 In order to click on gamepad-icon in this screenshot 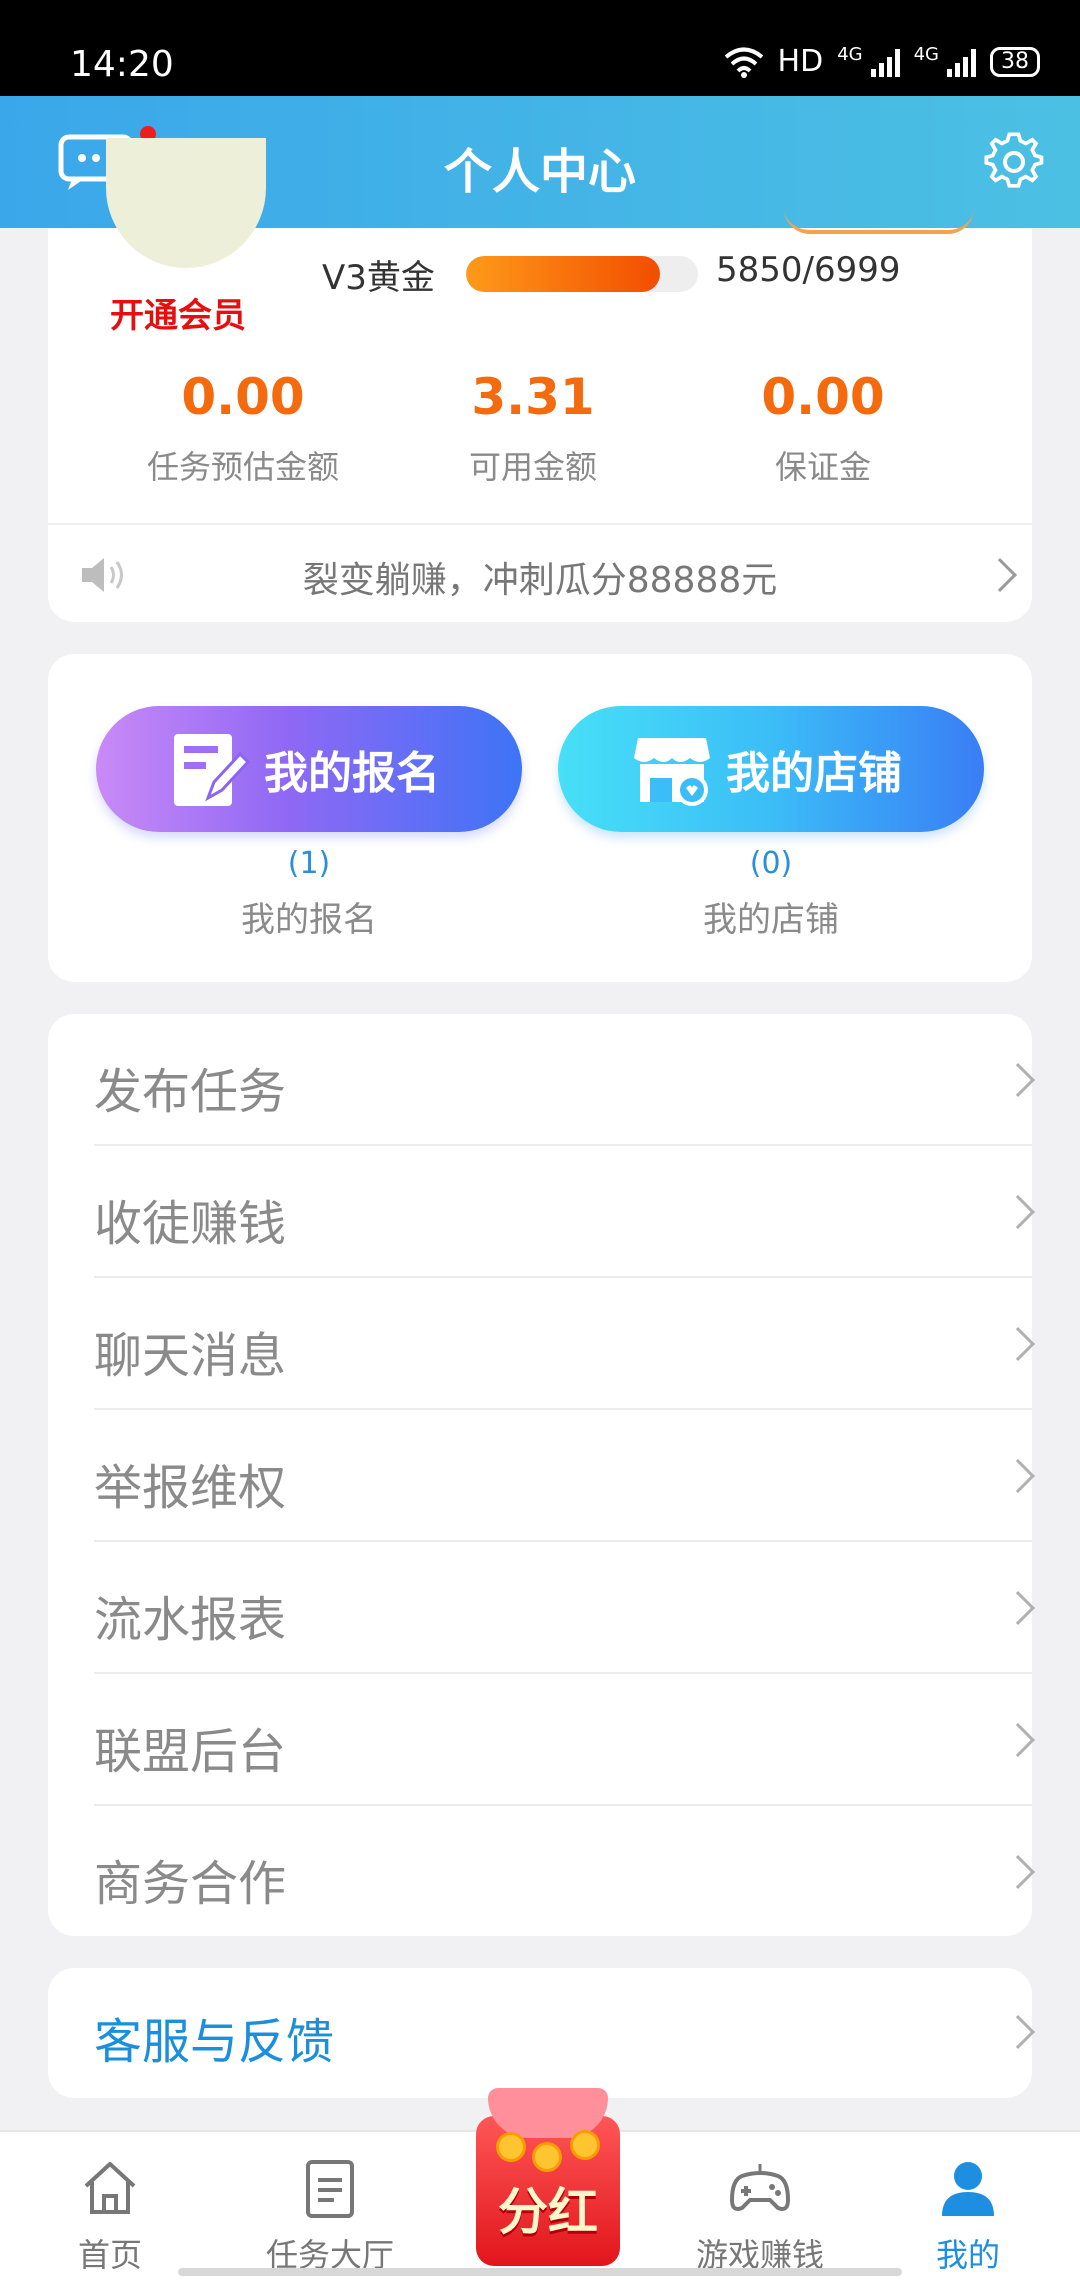, I will do `click(760, 2187)`.